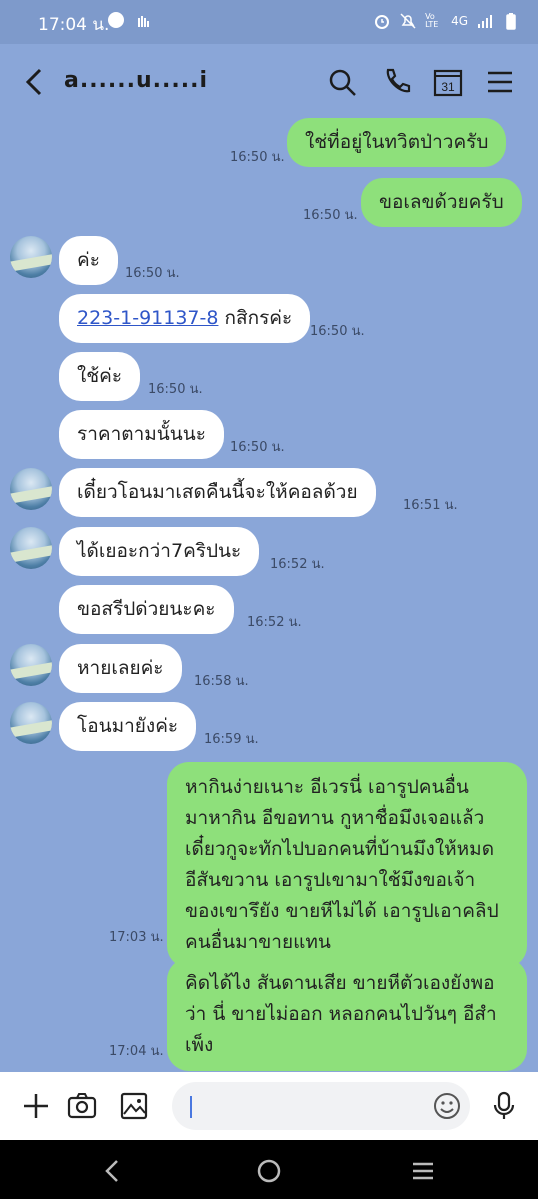  Describe the element at coordinates (136, 937) in the screenshot. I see `message-time: 17:03 น.` at that location.